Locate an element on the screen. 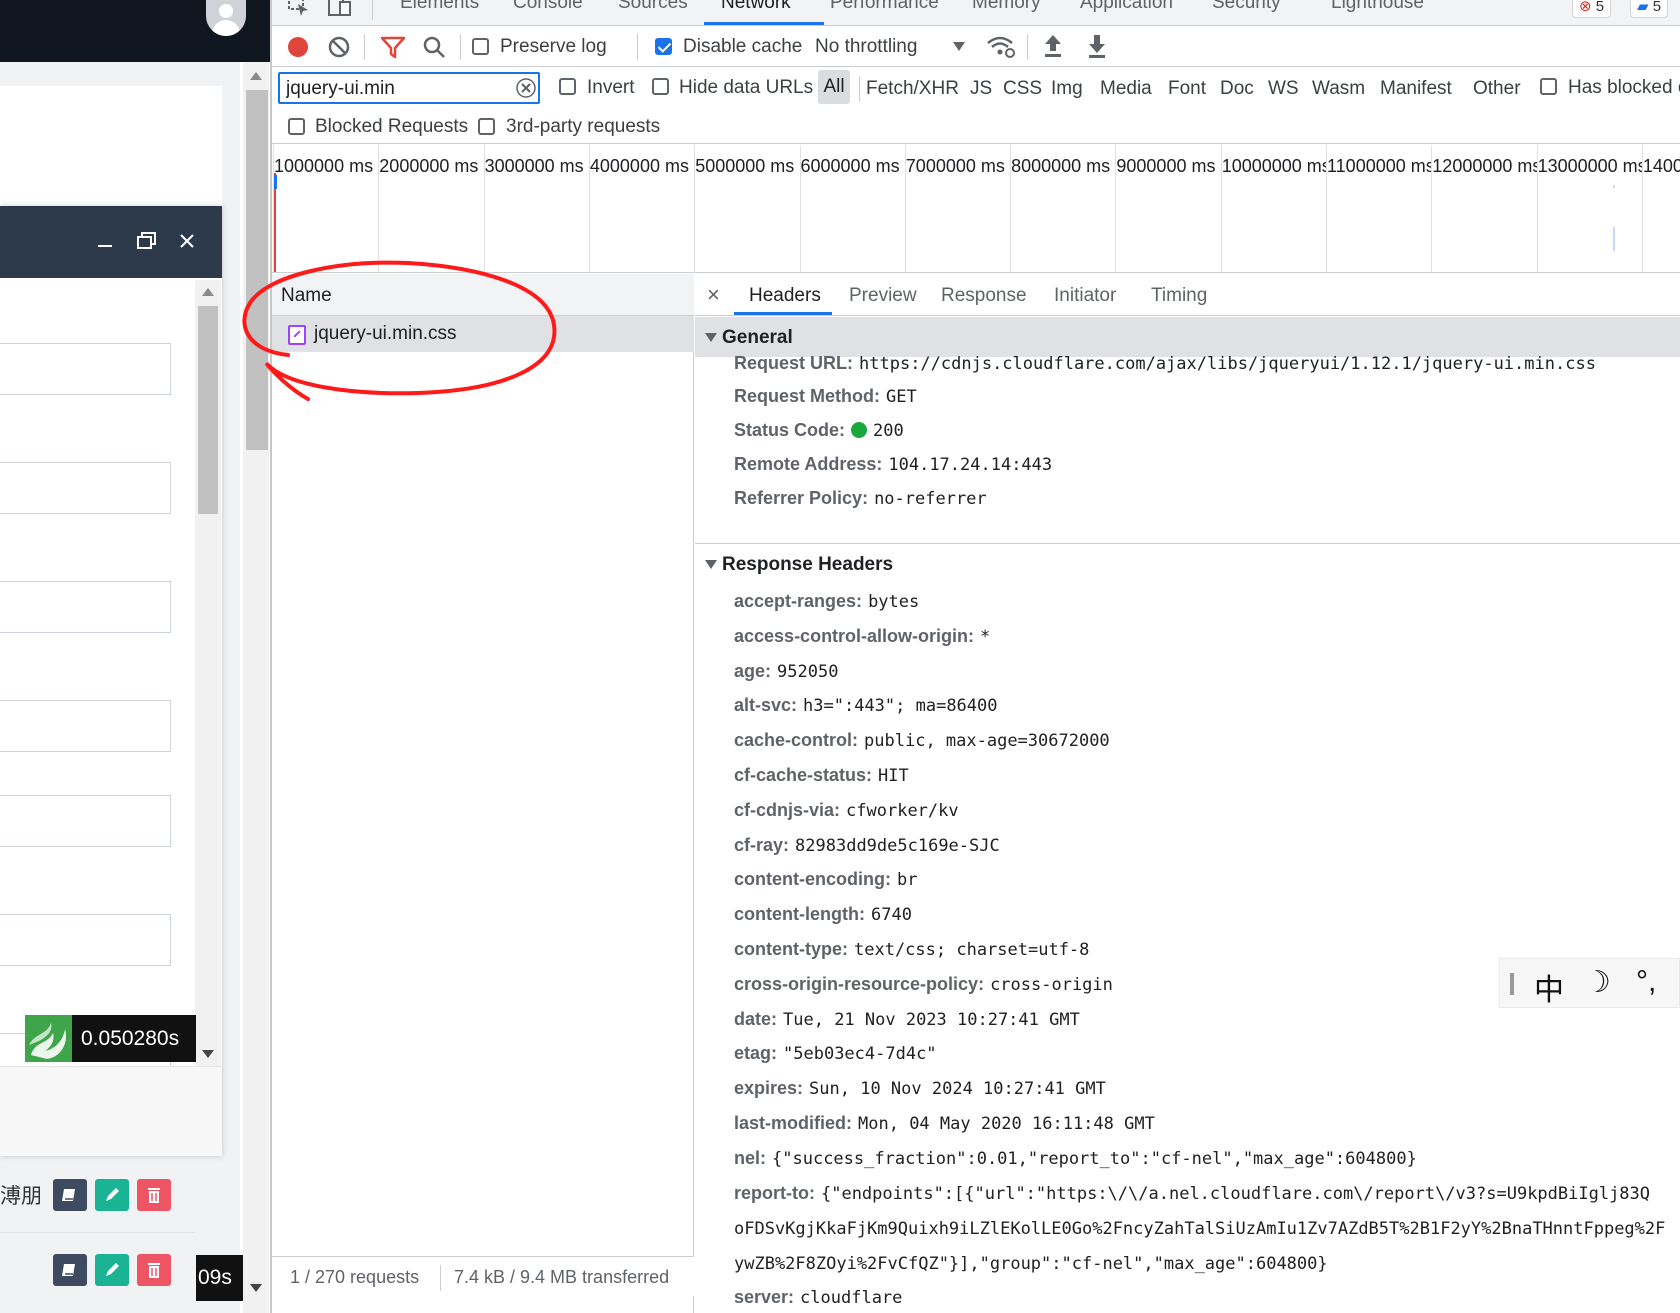 This screenshot has height=1313, width=1680. type-filter-media: Media is located at coordinates (1126, 89).